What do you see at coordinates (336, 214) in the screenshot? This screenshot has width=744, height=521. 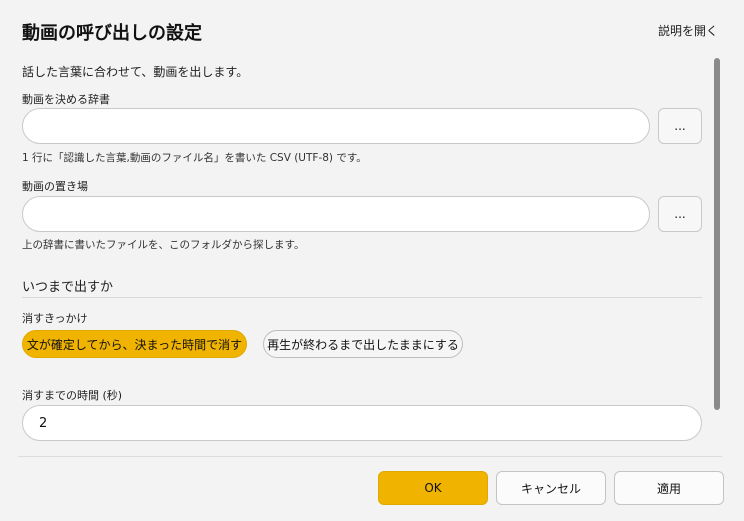 I see `folder-path-input` at bounding box center [336, 214].